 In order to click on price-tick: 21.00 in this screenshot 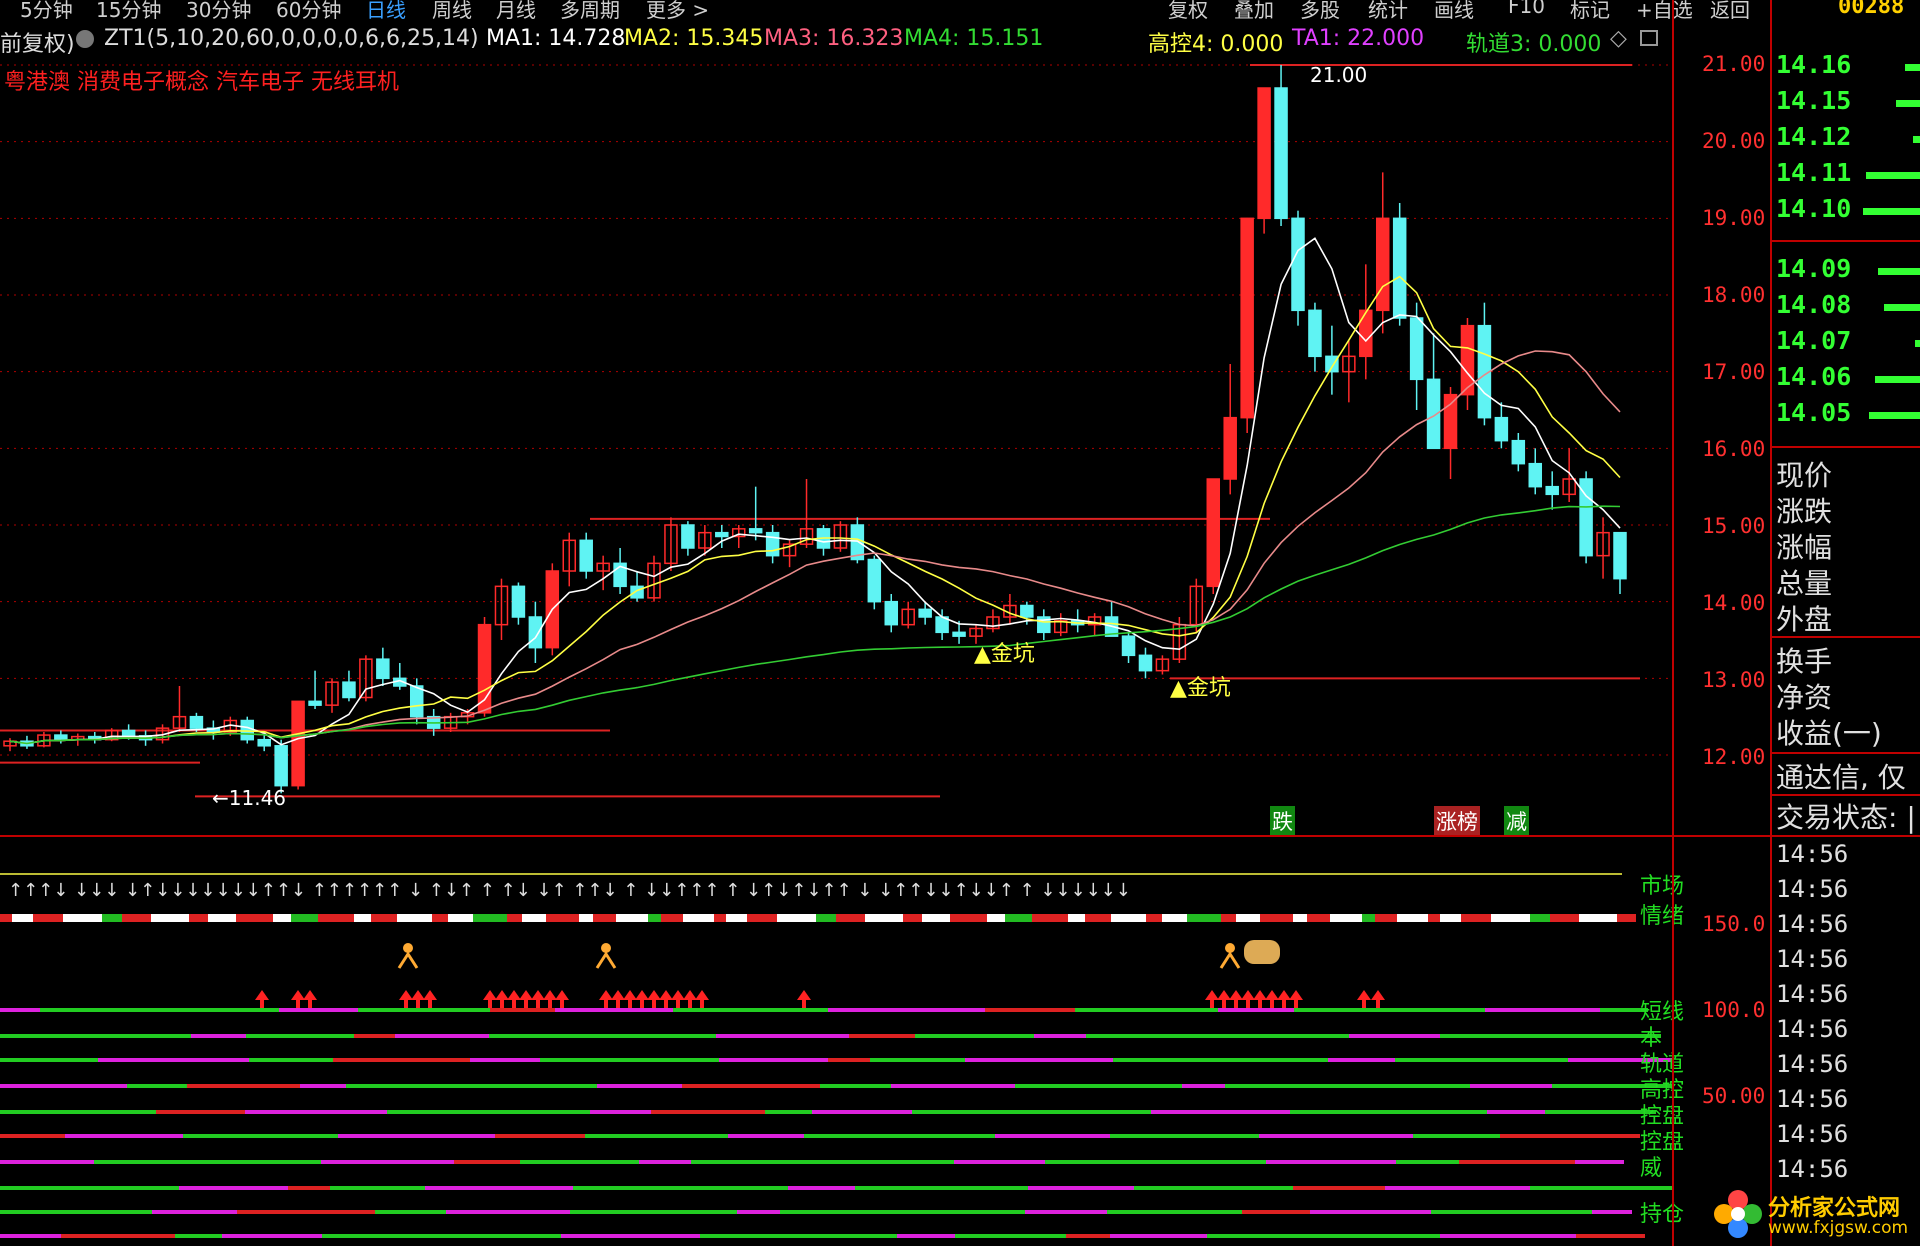, I will do `click(1734, 64)`.